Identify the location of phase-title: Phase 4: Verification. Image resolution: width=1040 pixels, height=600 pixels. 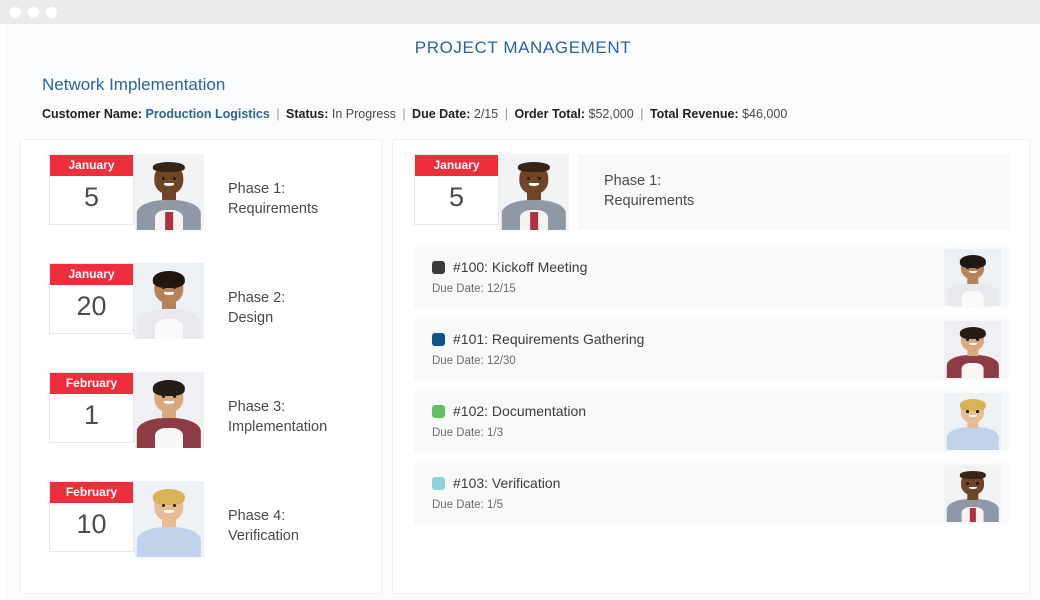
(263, 513).